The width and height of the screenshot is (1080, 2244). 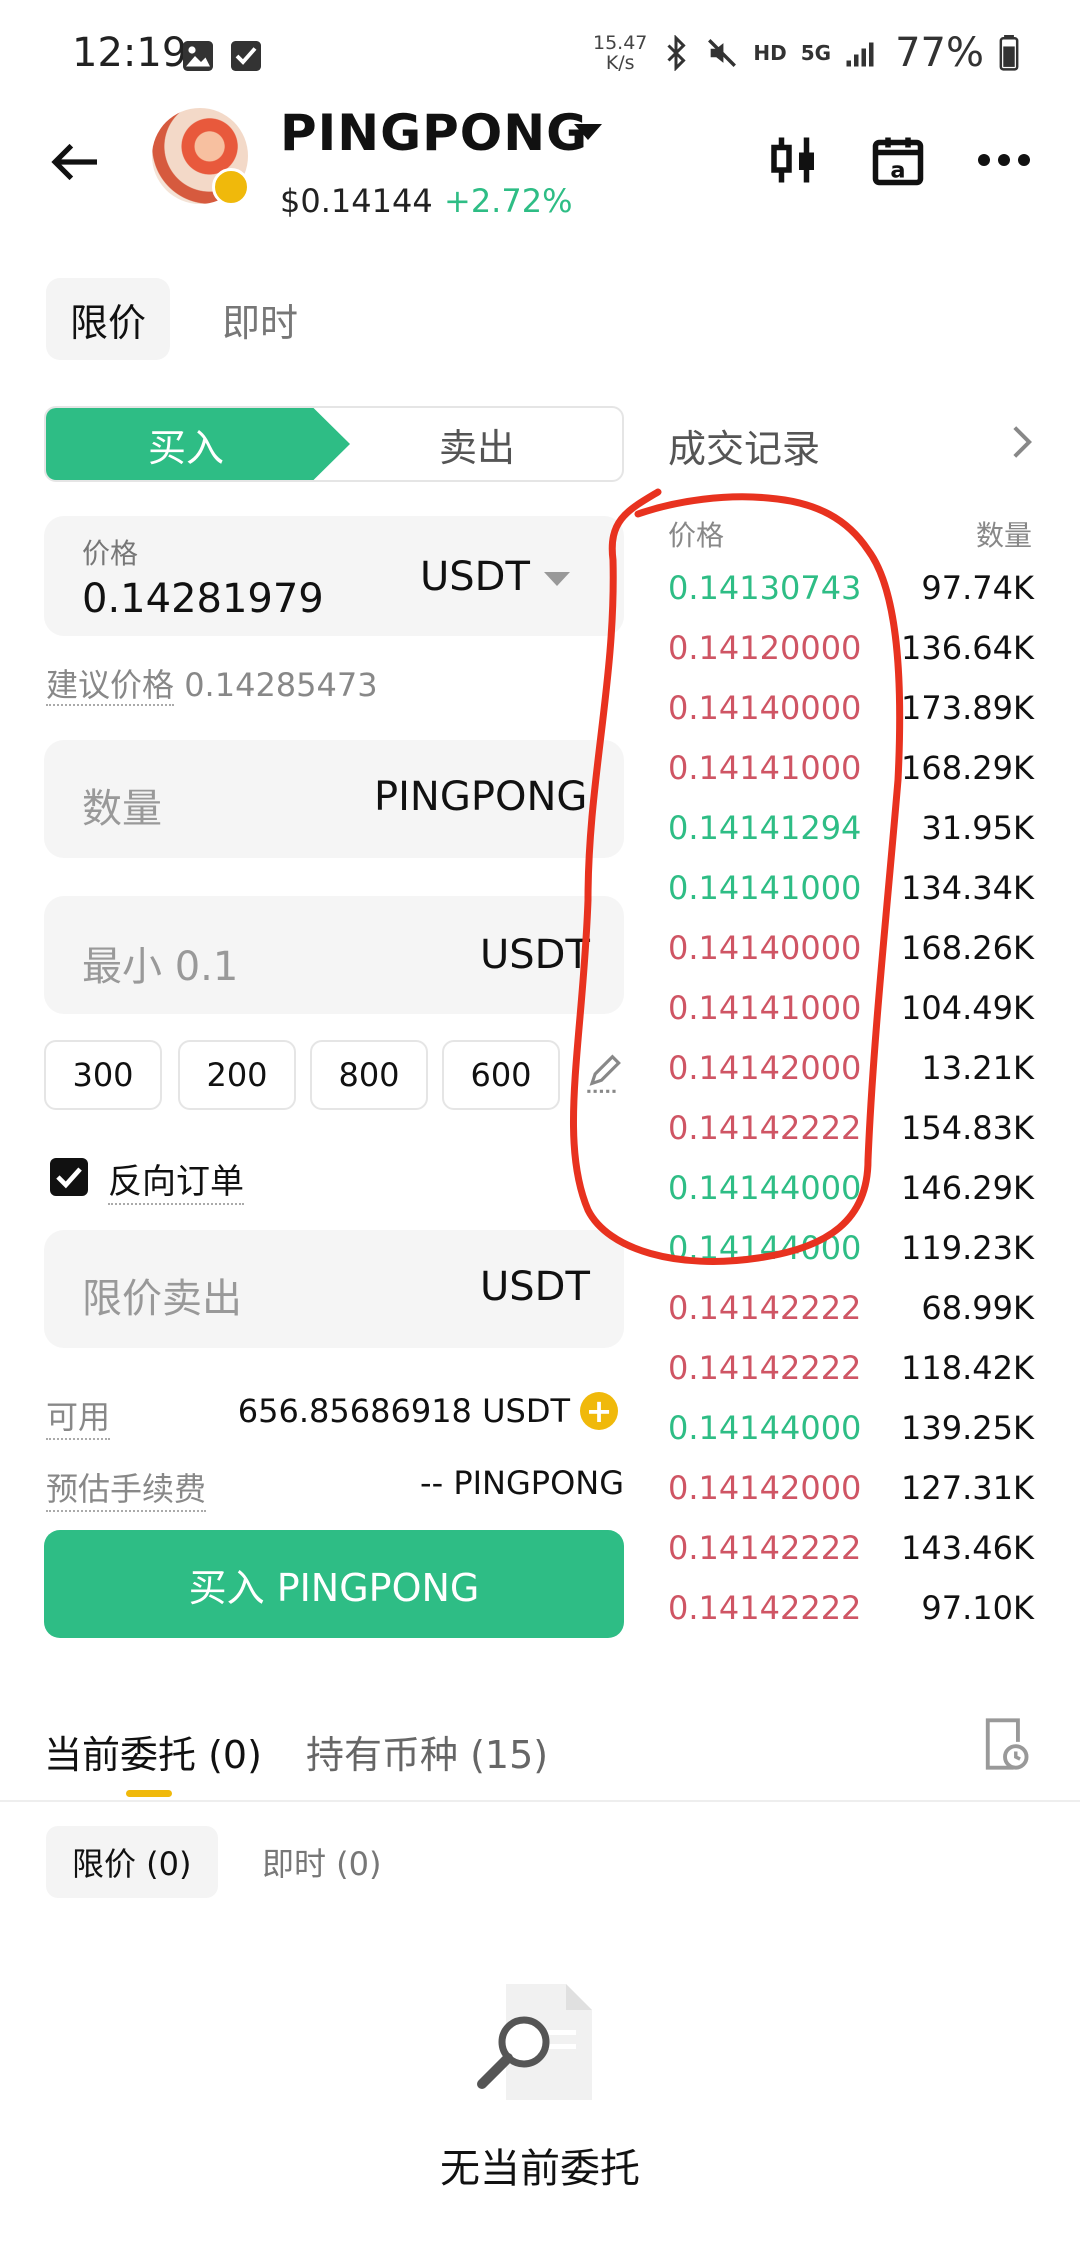 I want to click on trade-qty: 119.23K, so click(x=967, y=1248).